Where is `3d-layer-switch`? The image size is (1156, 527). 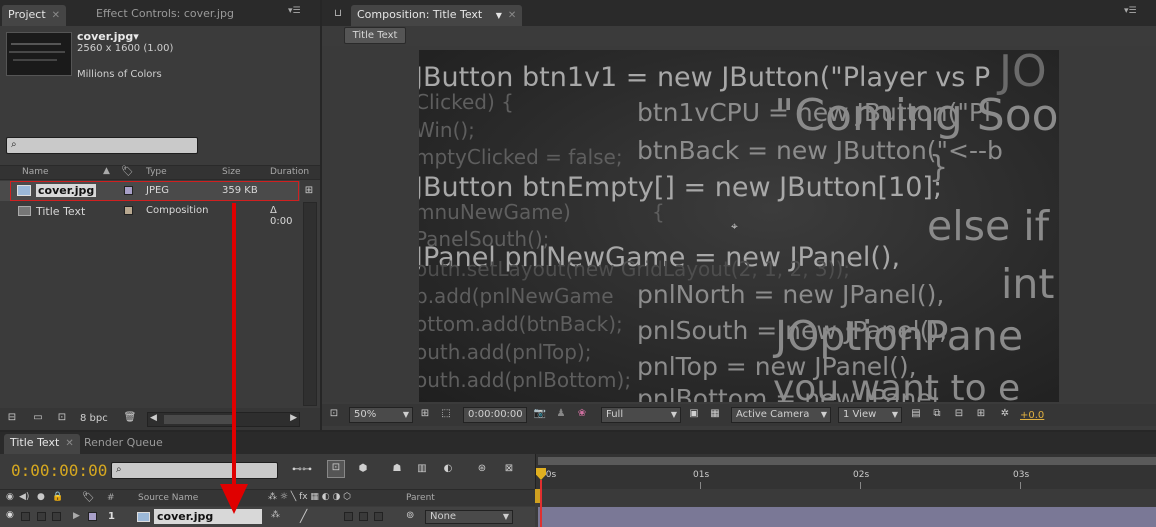
3d-layer-switch is located at coordinates (378, 516).